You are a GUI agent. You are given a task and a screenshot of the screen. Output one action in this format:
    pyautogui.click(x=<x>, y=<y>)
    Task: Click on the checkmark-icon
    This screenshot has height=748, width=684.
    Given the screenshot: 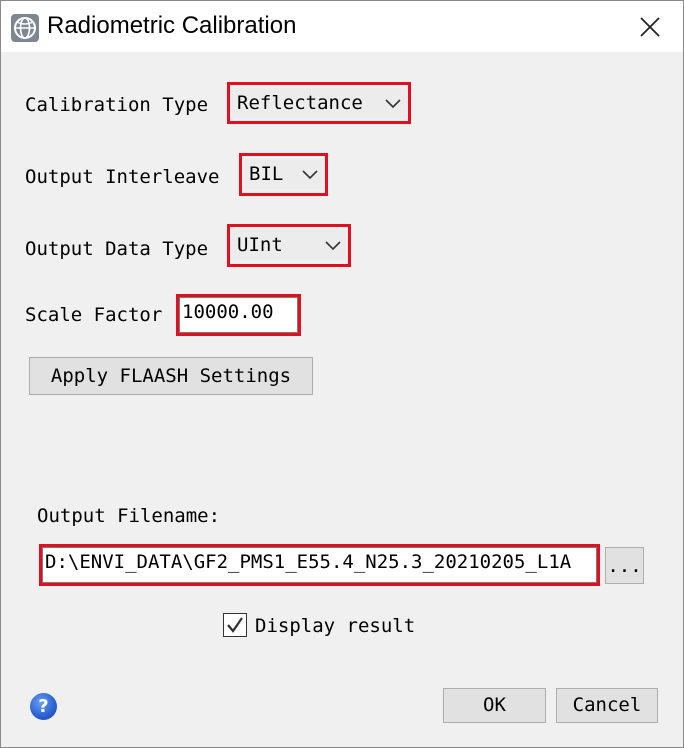 What is the action you would take?
    pyautogui.click(x=235, y=625)
    